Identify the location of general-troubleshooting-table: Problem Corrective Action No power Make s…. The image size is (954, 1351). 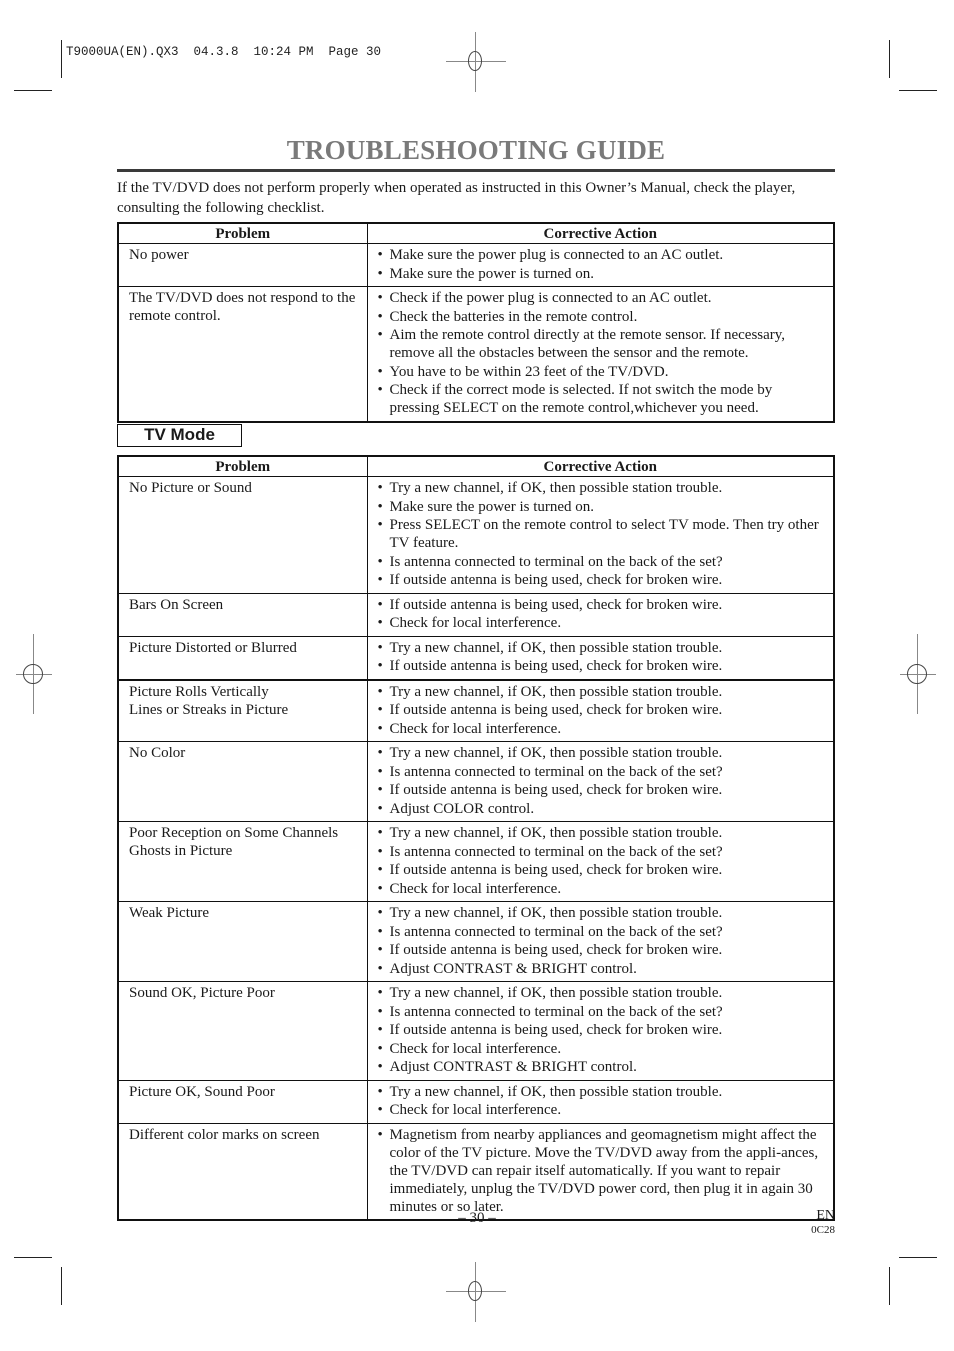
(476, 322).